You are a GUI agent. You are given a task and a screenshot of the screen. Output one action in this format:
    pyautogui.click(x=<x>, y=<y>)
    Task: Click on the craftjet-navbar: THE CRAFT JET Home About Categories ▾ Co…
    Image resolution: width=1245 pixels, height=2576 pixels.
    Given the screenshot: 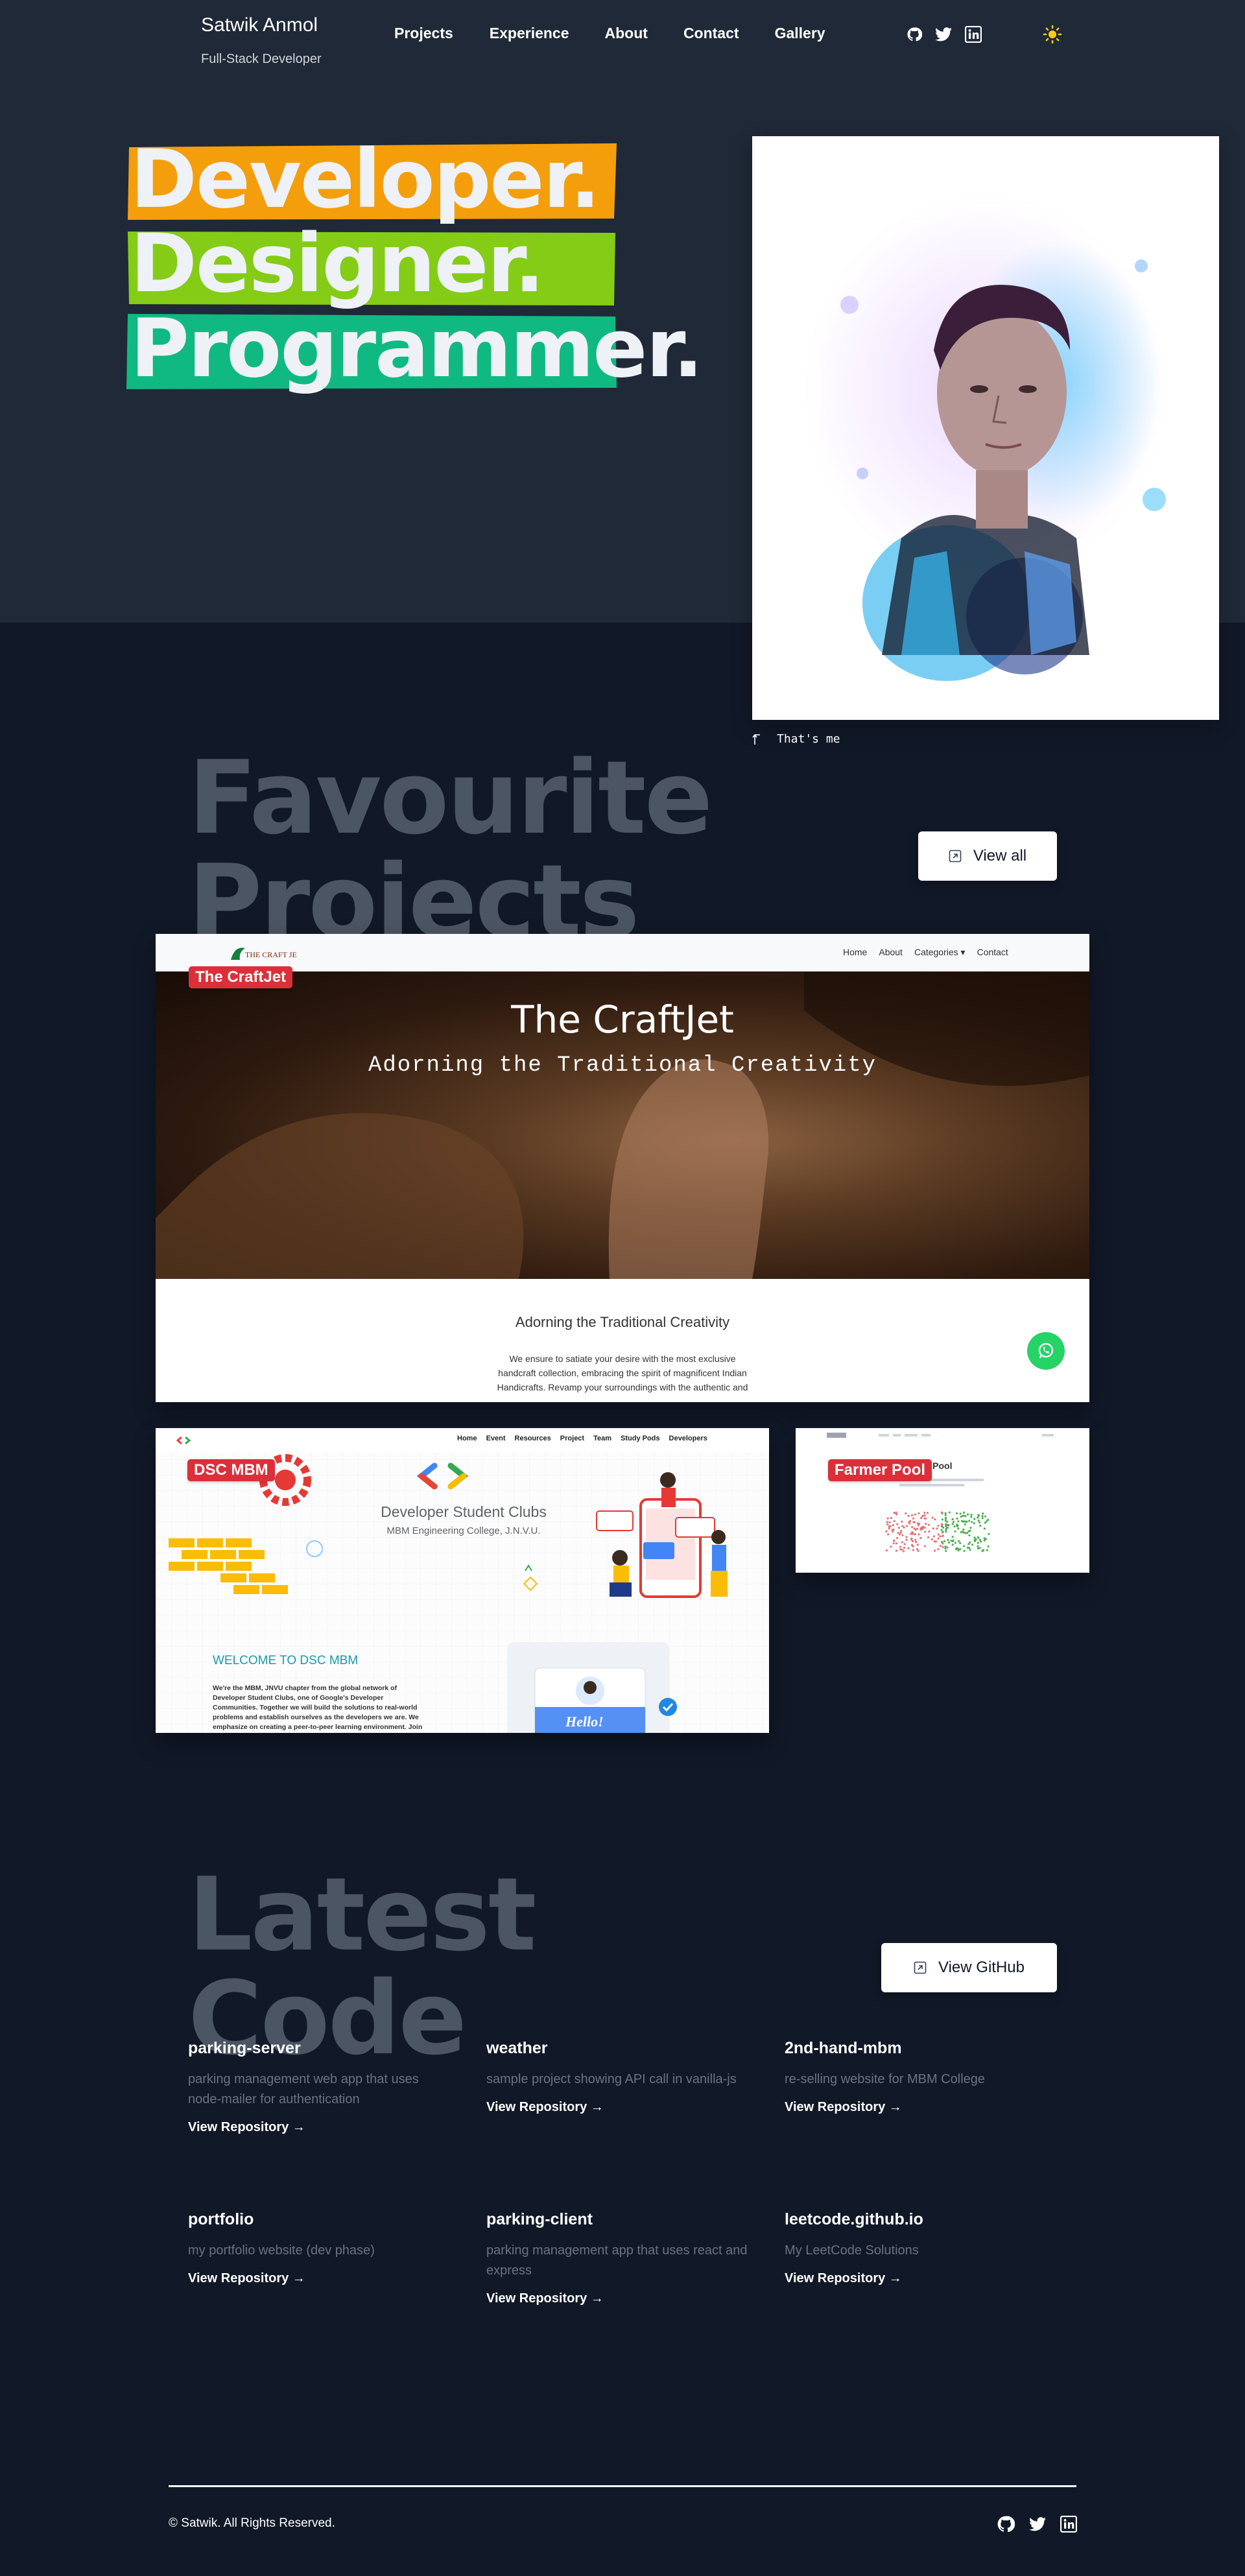 What is the action you would take?
    pyautogui.click(x=622, y=953)
    